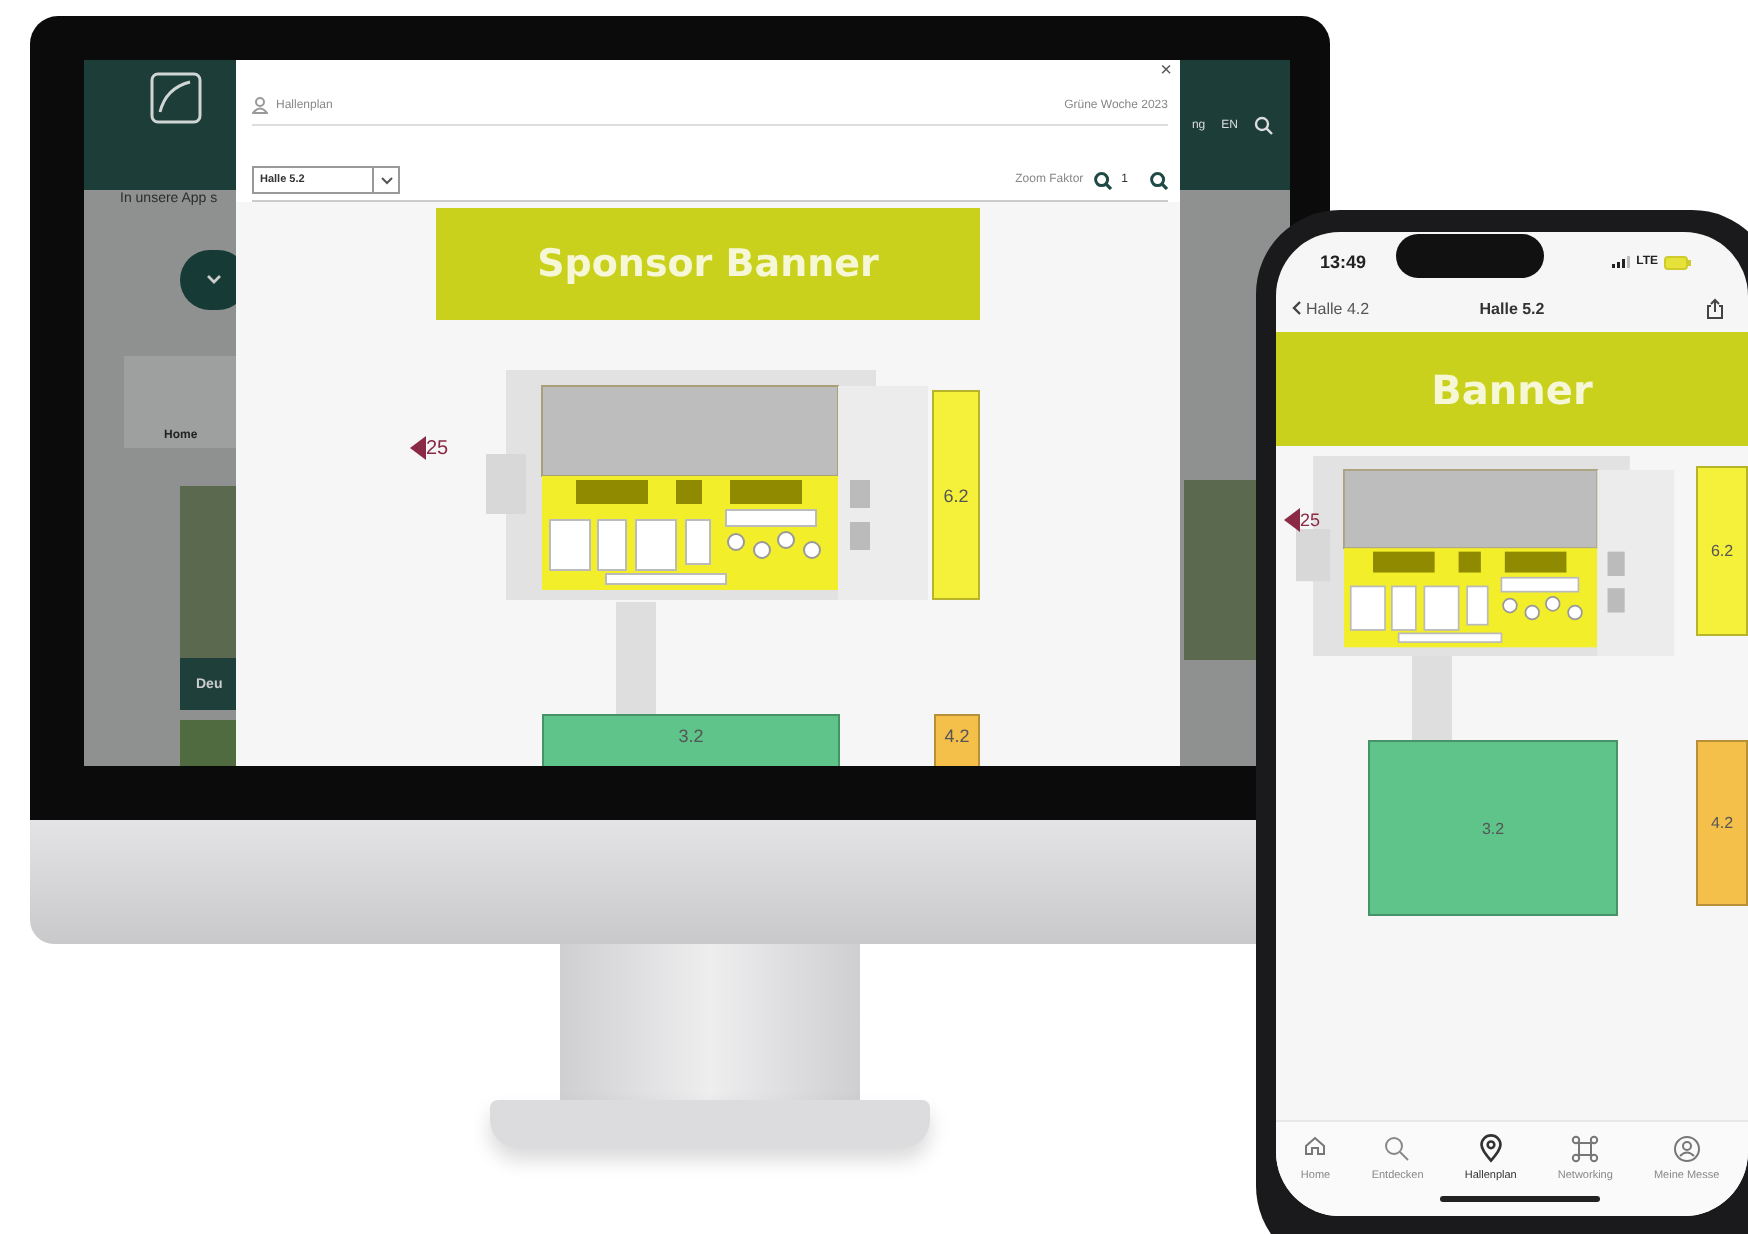 The height and width of the screenshot is (1234, 1748). What do you see at coordinates (1166, 71) in the screenshot?
I see `close-button: ×` at bounding box center [1166, 71].